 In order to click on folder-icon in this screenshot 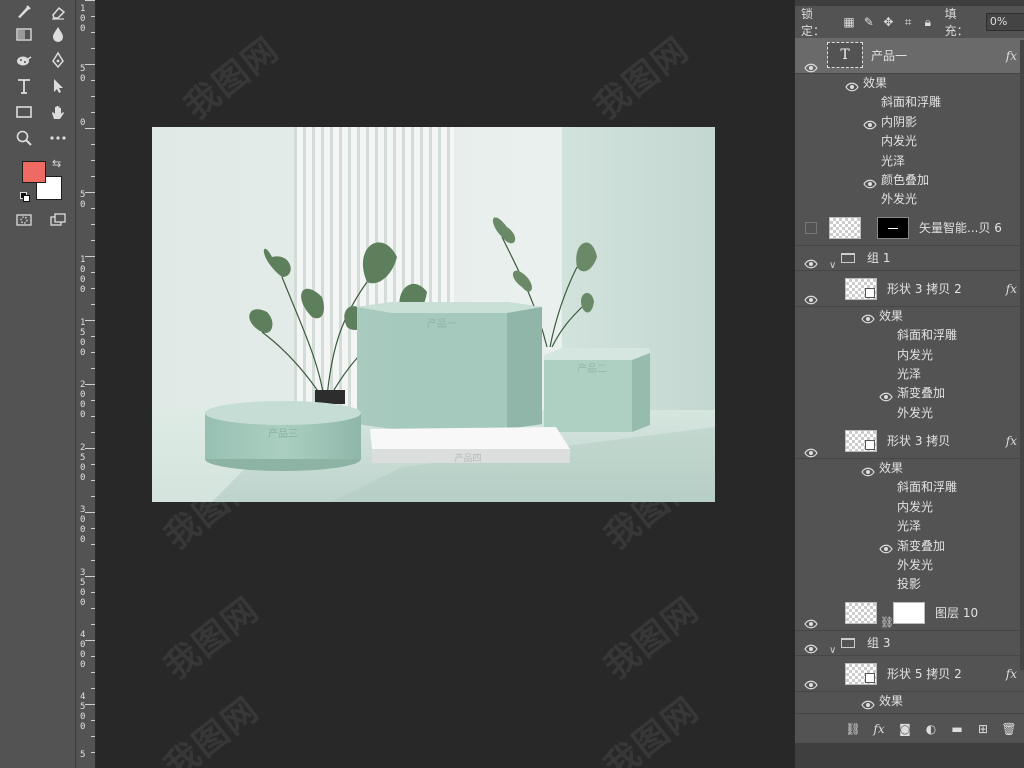, I will do `click(848, 642)`.